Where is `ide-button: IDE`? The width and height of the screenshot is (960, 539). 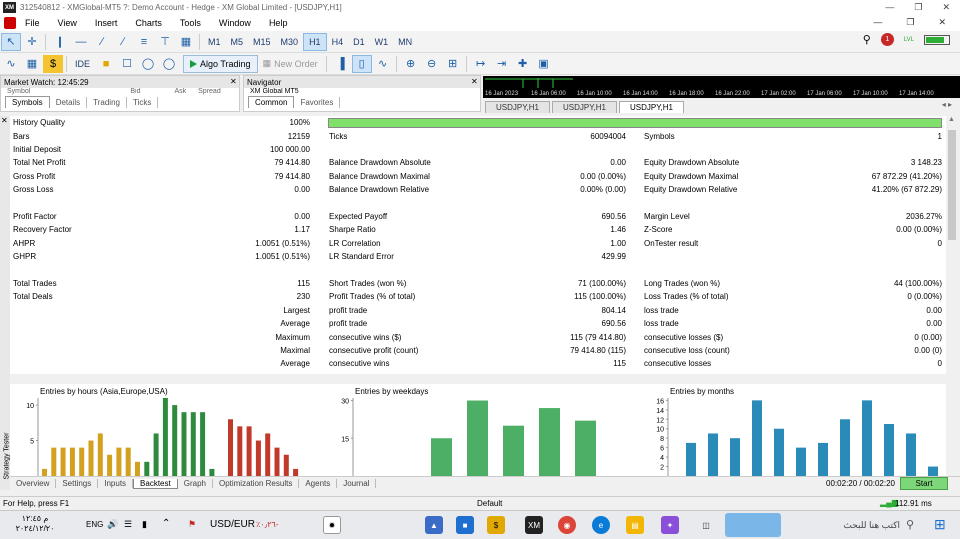 ide-button: IDE is located at coordinates (82, 64).